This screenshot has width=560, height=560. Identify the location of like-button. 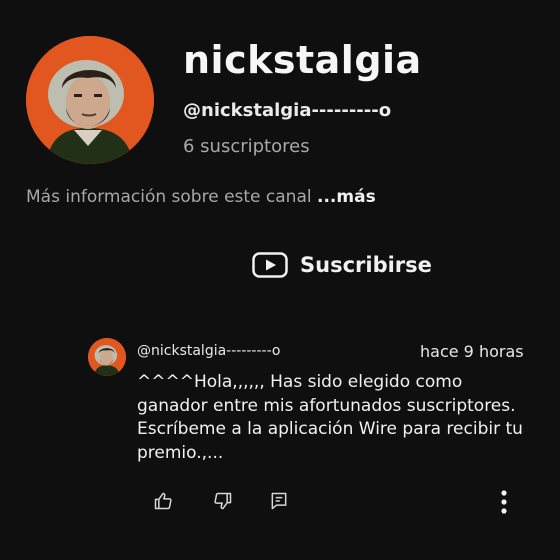
(163, 503).